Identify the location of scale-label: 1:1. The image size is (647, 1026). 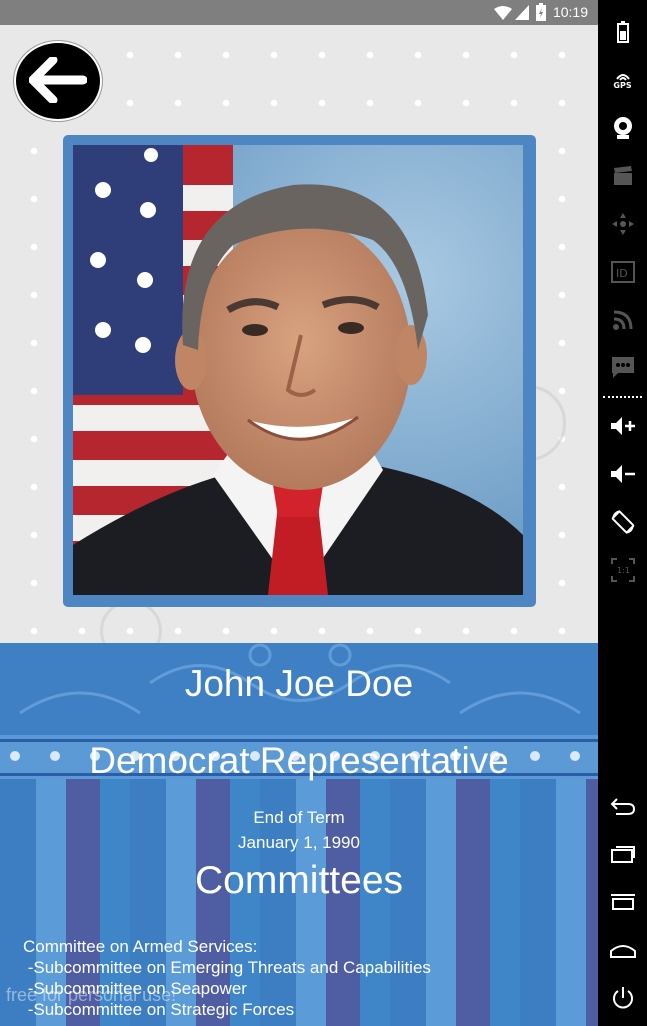
(623, 570).